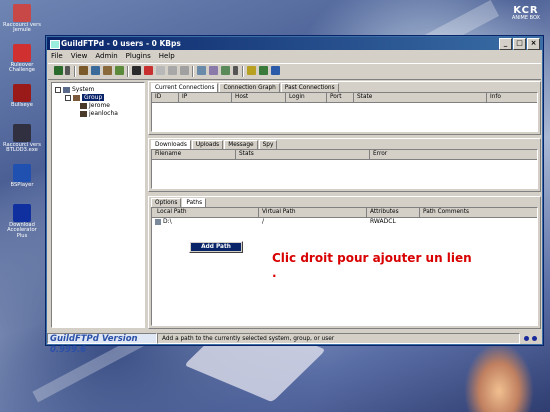 The height and width of the screenshot is (412, 550). Describe the element at coordinates (22, 105) in the screenshot. I see `desktop-icon-label: Bullseye` at that location.